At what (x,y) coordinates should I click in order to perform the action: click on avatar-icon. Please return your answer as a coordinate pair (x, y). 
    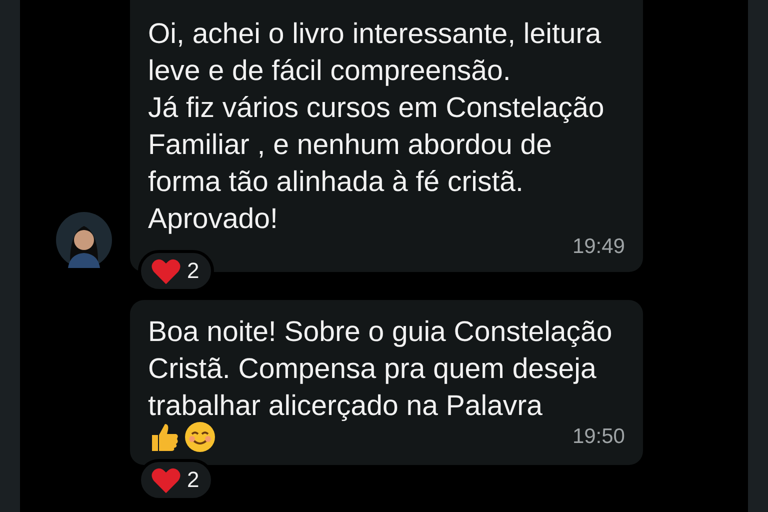
    Looking at the image, I should click on (84, 240).